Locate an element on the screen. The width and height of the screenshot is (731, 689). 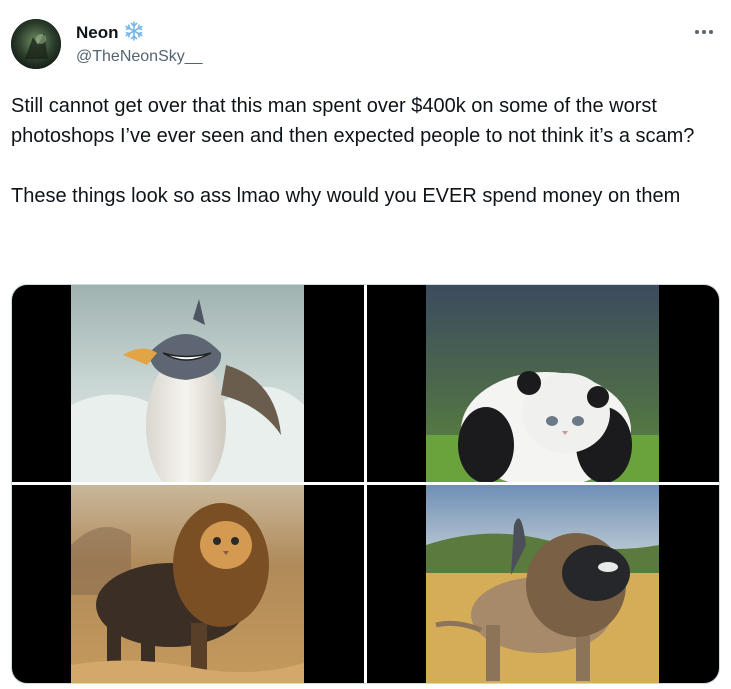
author-name-row: Neon is located at coordinates (110, 33).